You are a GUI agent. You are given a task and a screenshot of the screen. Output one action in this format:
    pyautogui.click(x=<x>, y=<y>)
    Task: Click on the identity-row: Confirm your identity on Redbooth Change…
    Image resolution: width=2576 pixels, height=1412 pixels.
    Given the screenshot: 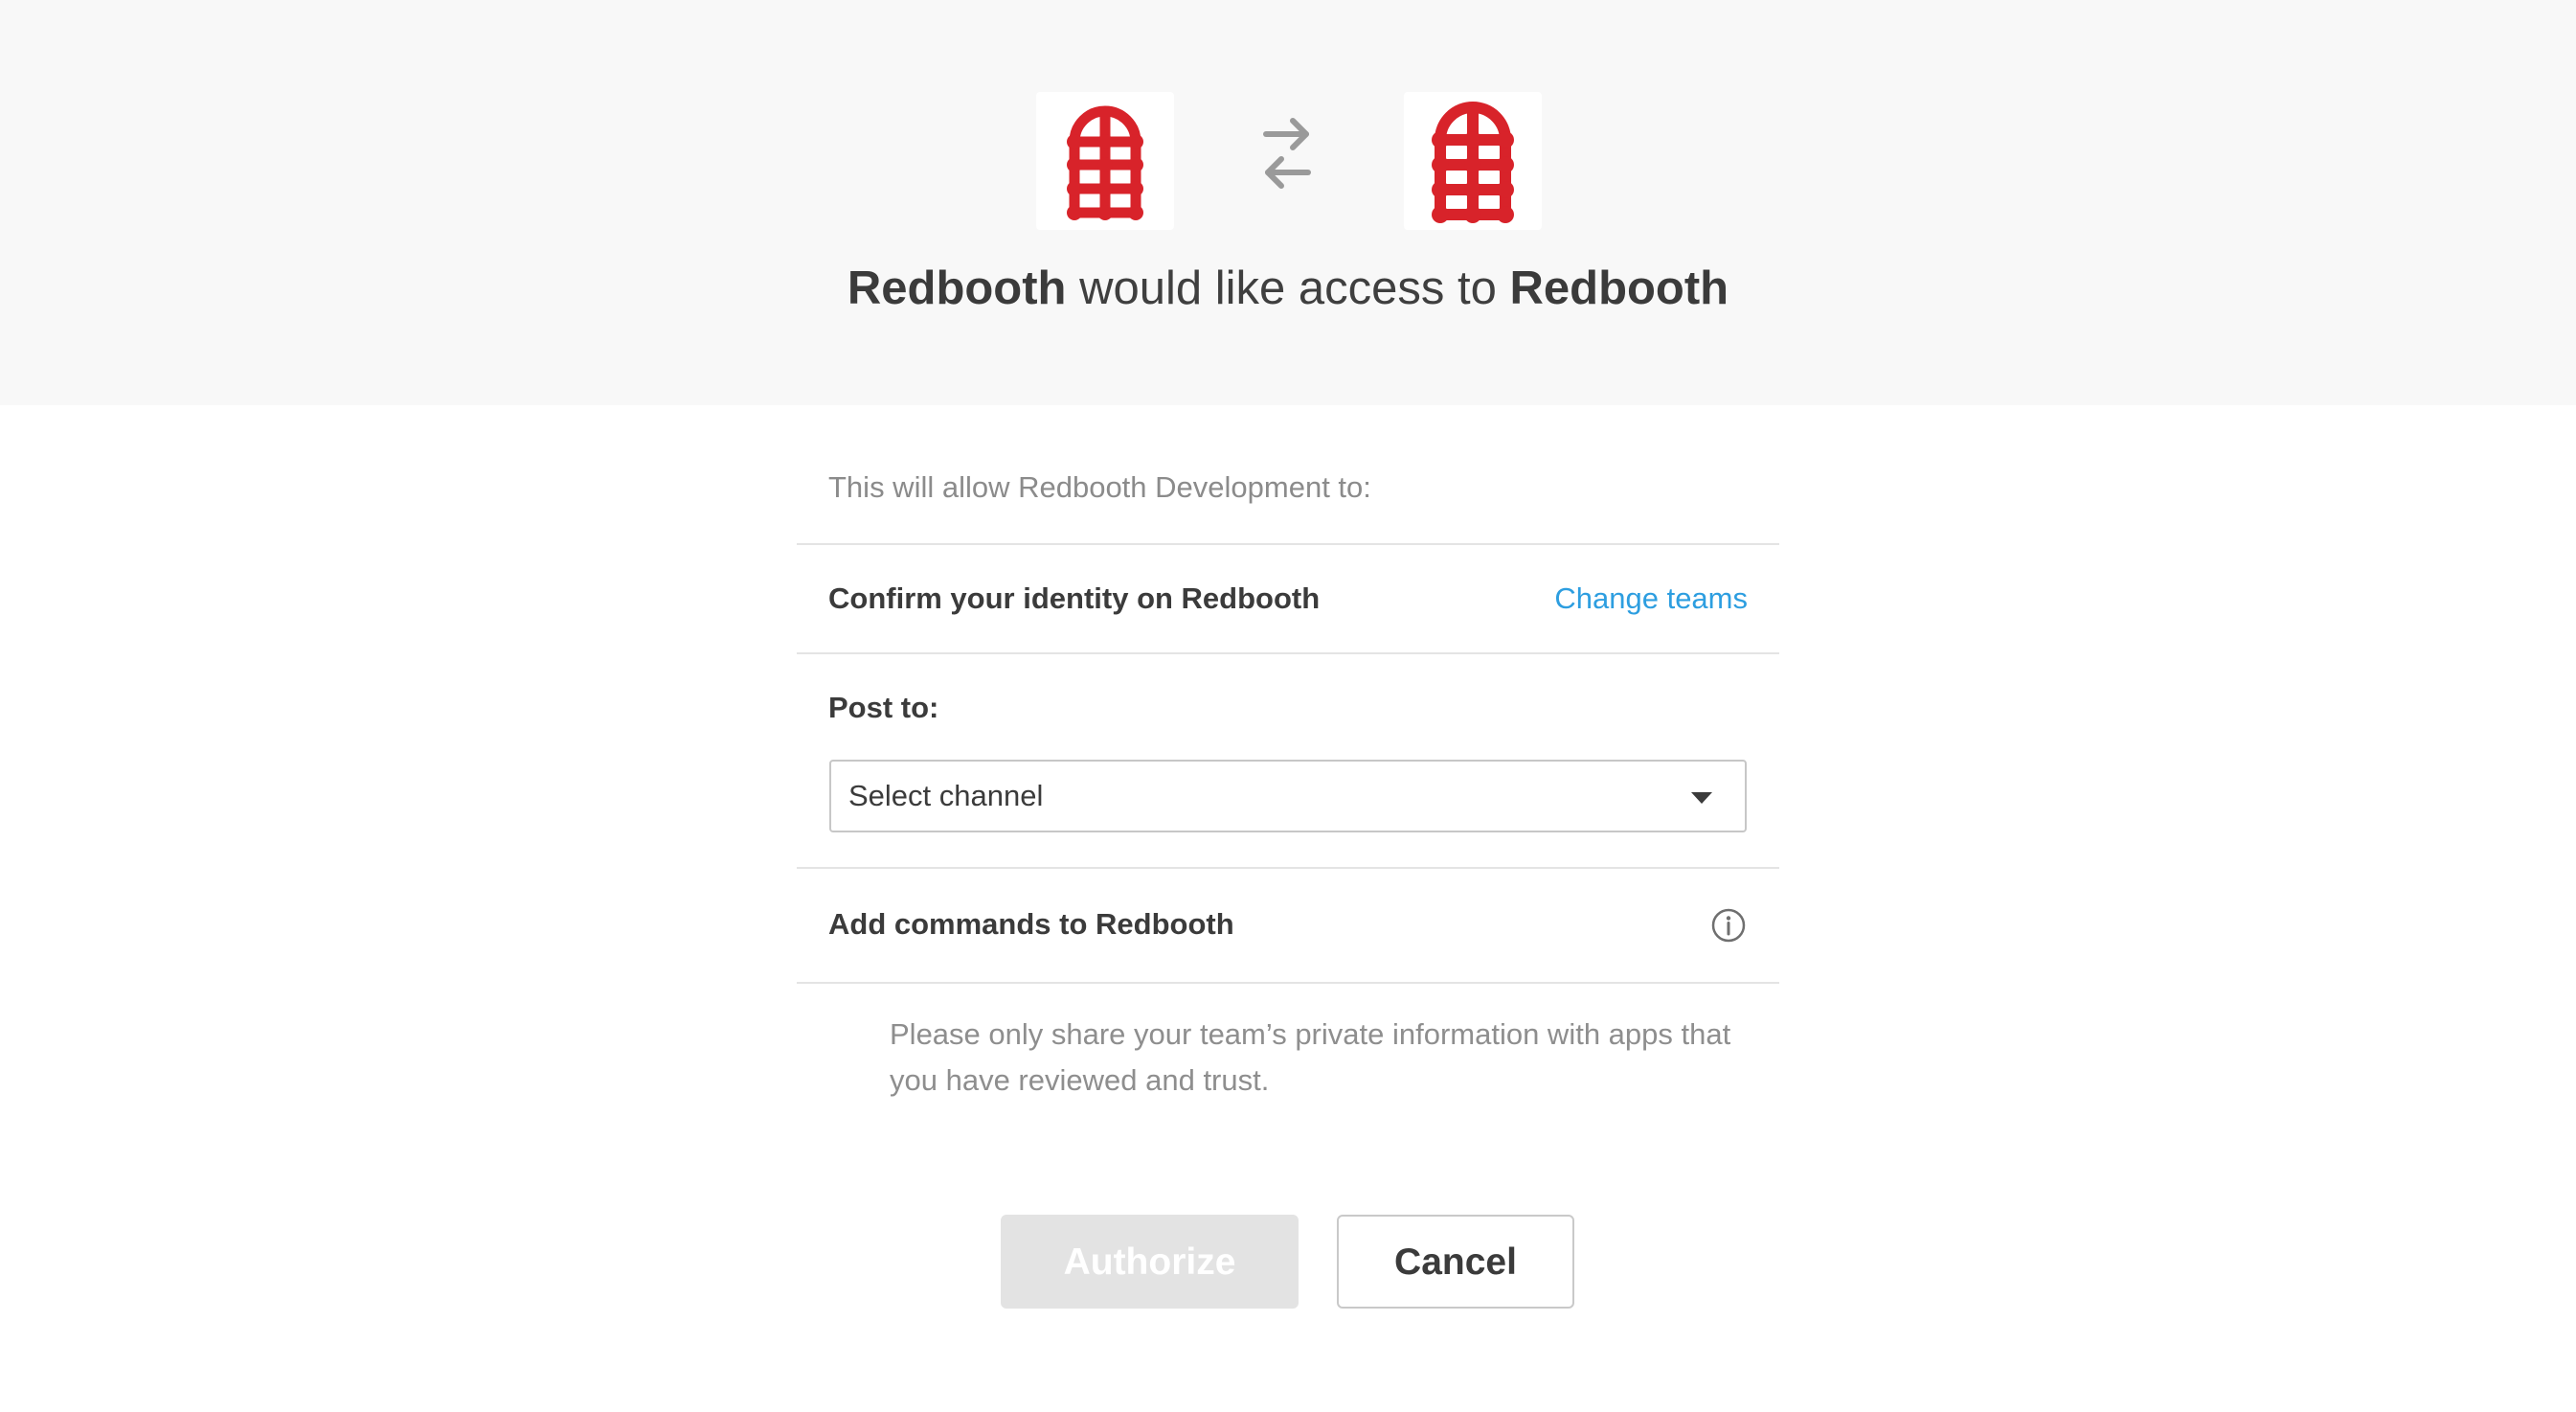 What is the action you would take?
    pyautogui.click(x=1288, y=599)
    